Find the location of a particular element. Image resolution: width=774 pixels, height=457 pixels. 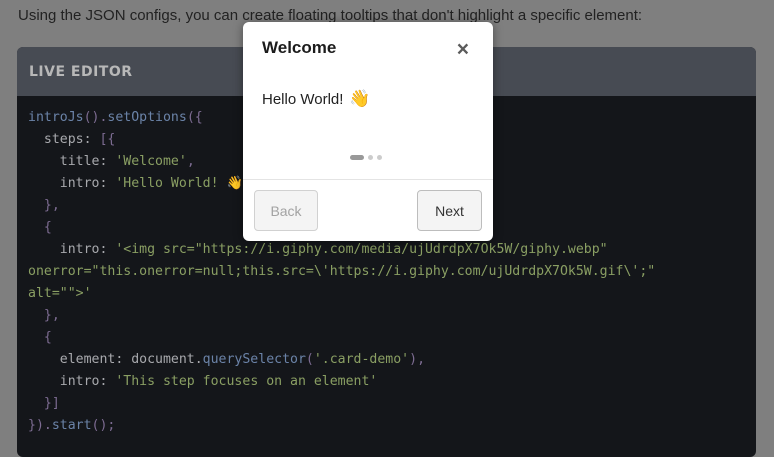

code-token: }). is located at coordinates (40, 425).